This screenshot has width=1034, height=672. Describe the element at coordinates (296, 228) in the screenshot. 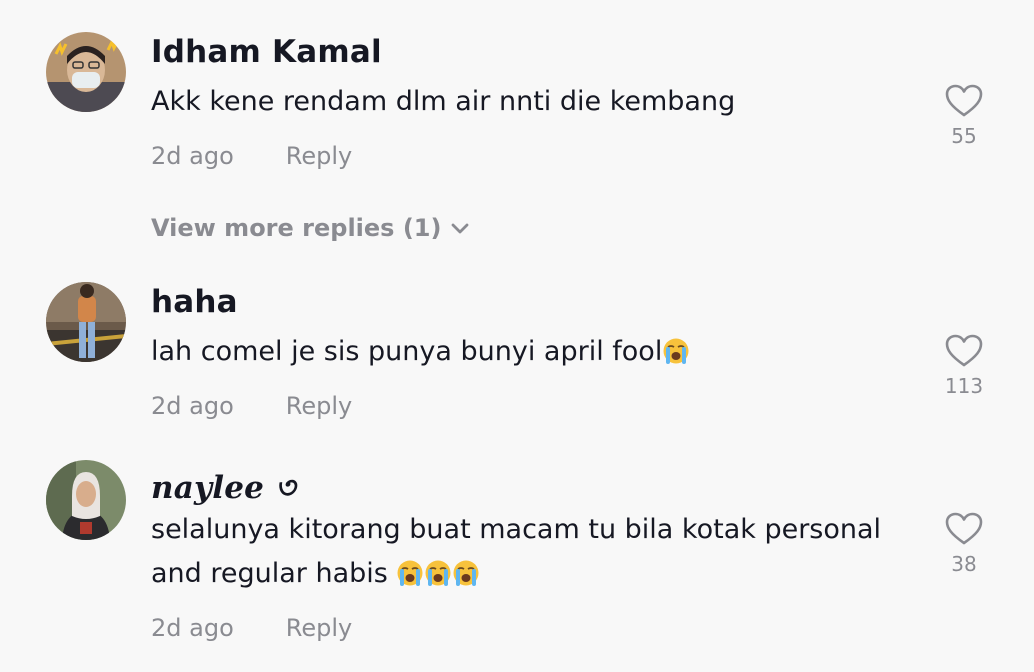

I see `view-more-replies-label: View more replies (1)` at that location.